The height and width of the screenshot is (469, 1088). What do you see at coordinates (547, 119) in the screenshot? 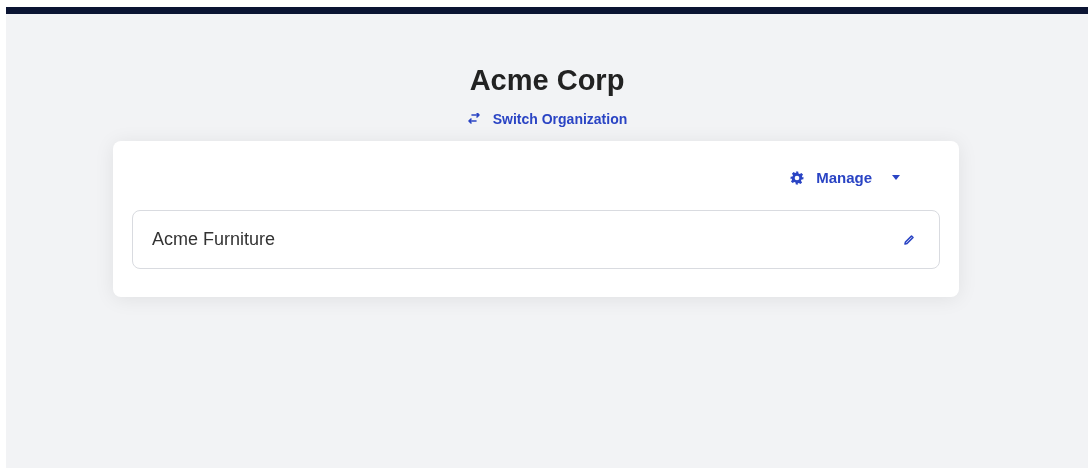
I see `switch-organization-link: Switch Organization` at bounding box center [547, 119].